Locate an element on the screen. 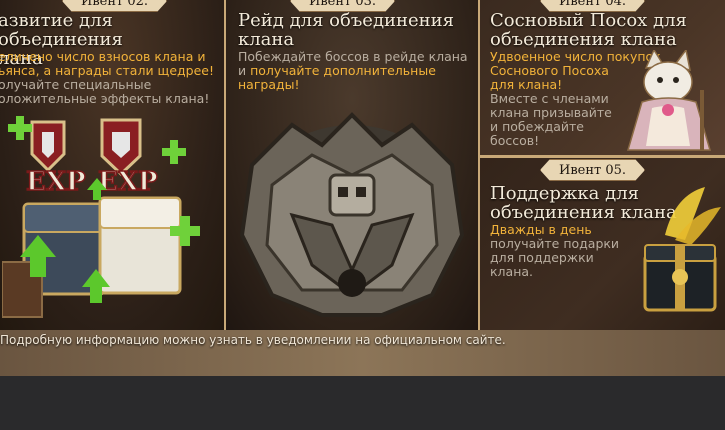 This screenshot has height=430, width=725. panel-title: Рейд для объединения клана is located at coordinates (346, 30).